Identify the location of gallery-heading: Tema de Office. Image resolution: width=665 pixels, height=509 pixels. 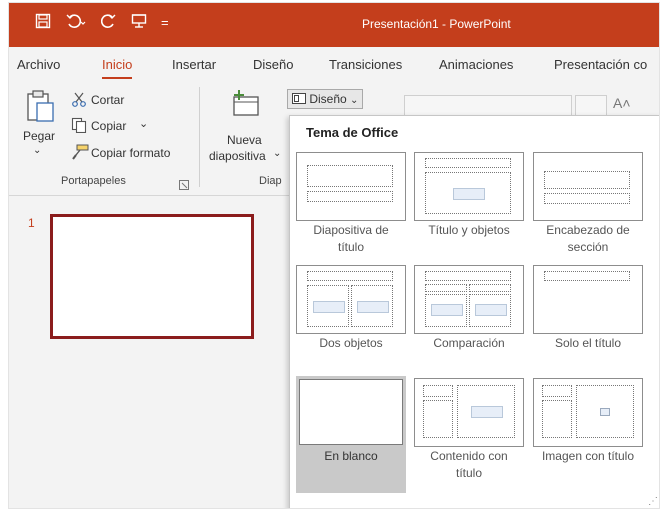
(352, 132).